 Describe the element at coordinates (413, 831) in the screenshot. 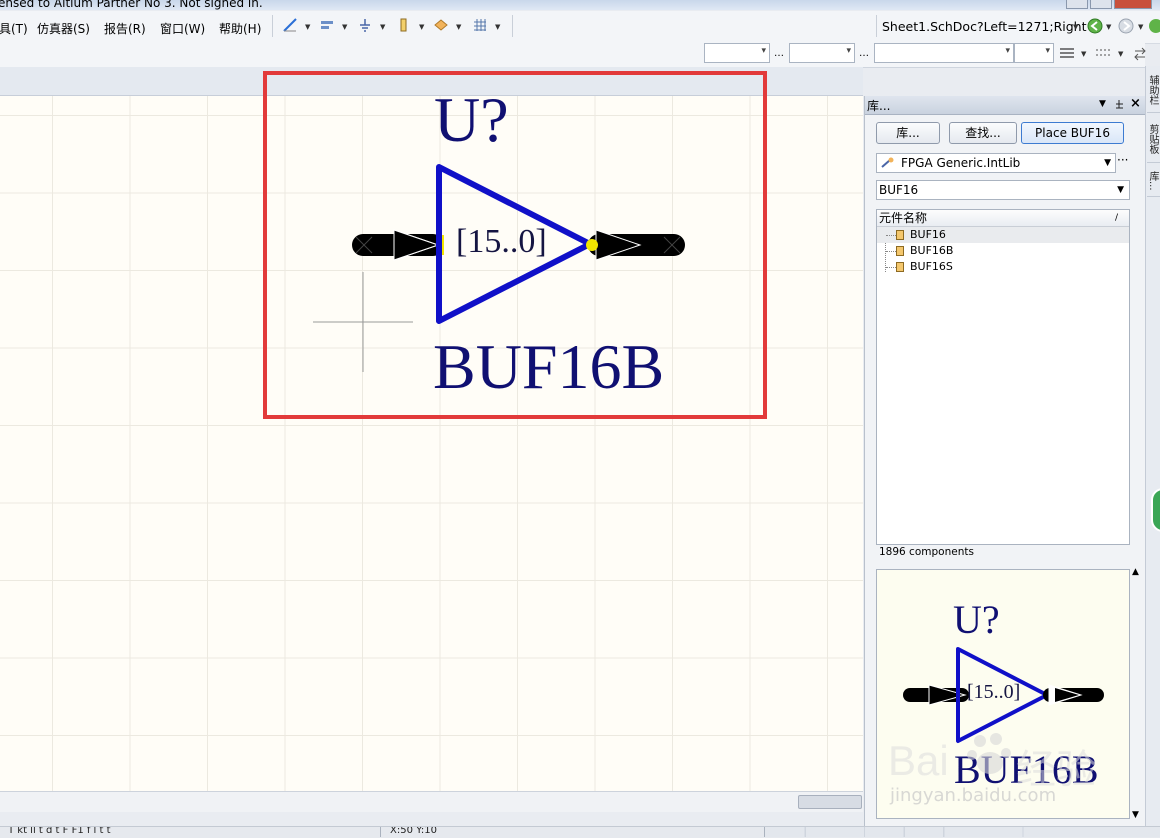

I see `cursor-coordinates: X:50 Y:10` at that location.